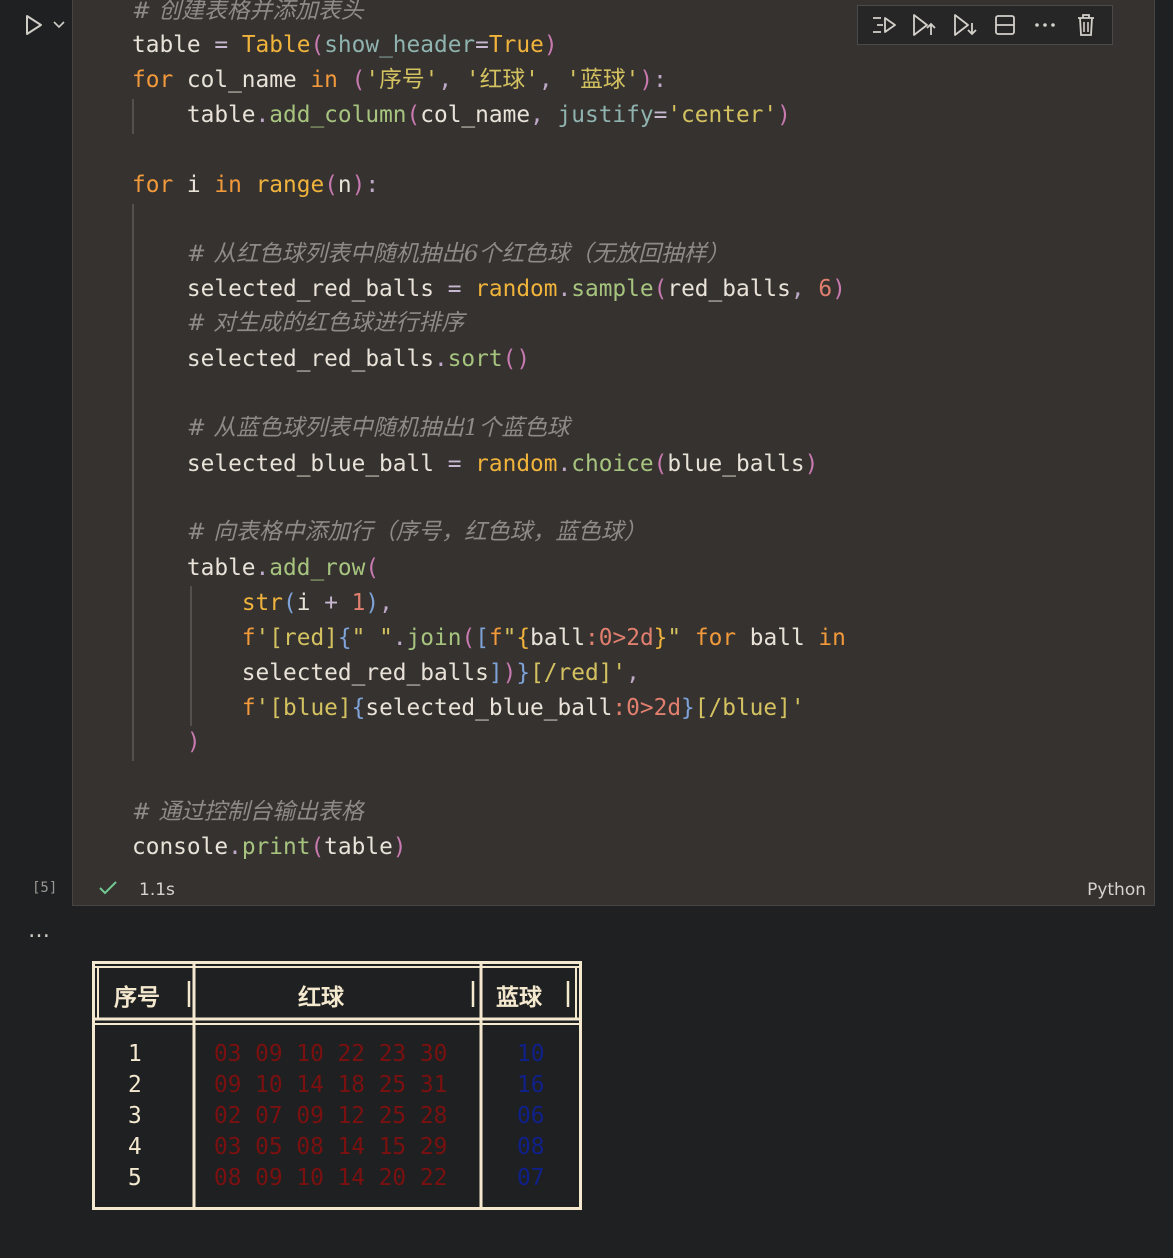 Image resolution: width=1173 pixels, height=1258 pixels. Describe the element at coordinates (965, 25) in the screenshot. I see `execute-below-icon` at that location.